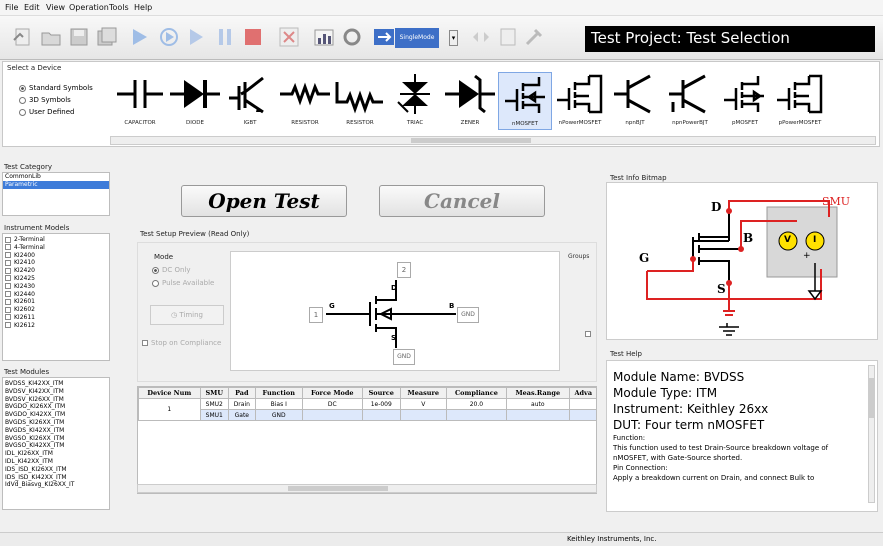 This screenshot has width=883, height=546. Describe the element at coordinates (56, 423) in the screenshot. I see `test-module-item: BVGDS_KI26XX_ITM` at that location.